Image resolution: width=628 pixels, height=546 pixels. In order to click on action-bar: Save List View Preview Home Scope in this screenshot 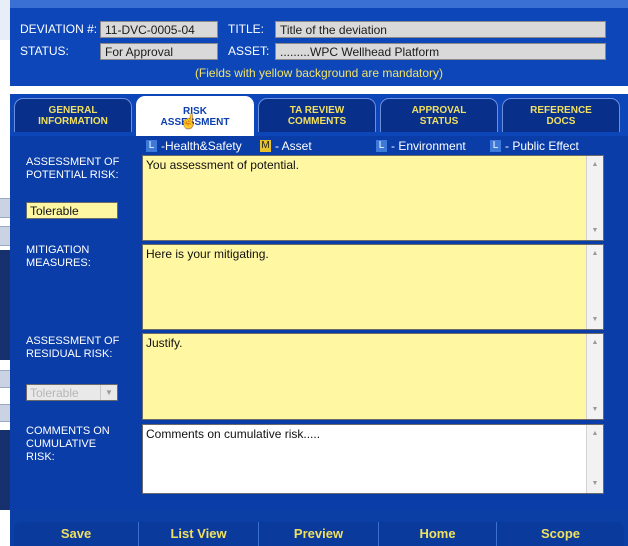, I will do `click(319, 528)`.